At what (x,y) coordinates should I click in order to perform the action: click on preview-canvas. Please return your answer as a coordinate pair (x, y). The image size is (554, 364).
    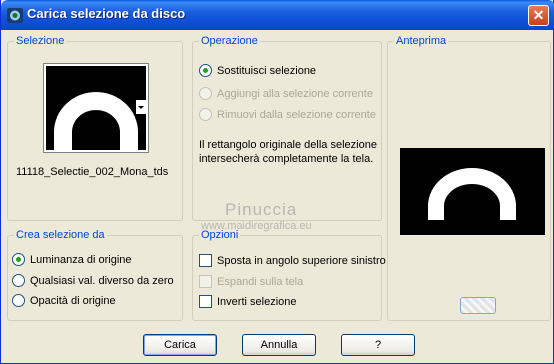
    Looking at the image, I should click on (472, 191).